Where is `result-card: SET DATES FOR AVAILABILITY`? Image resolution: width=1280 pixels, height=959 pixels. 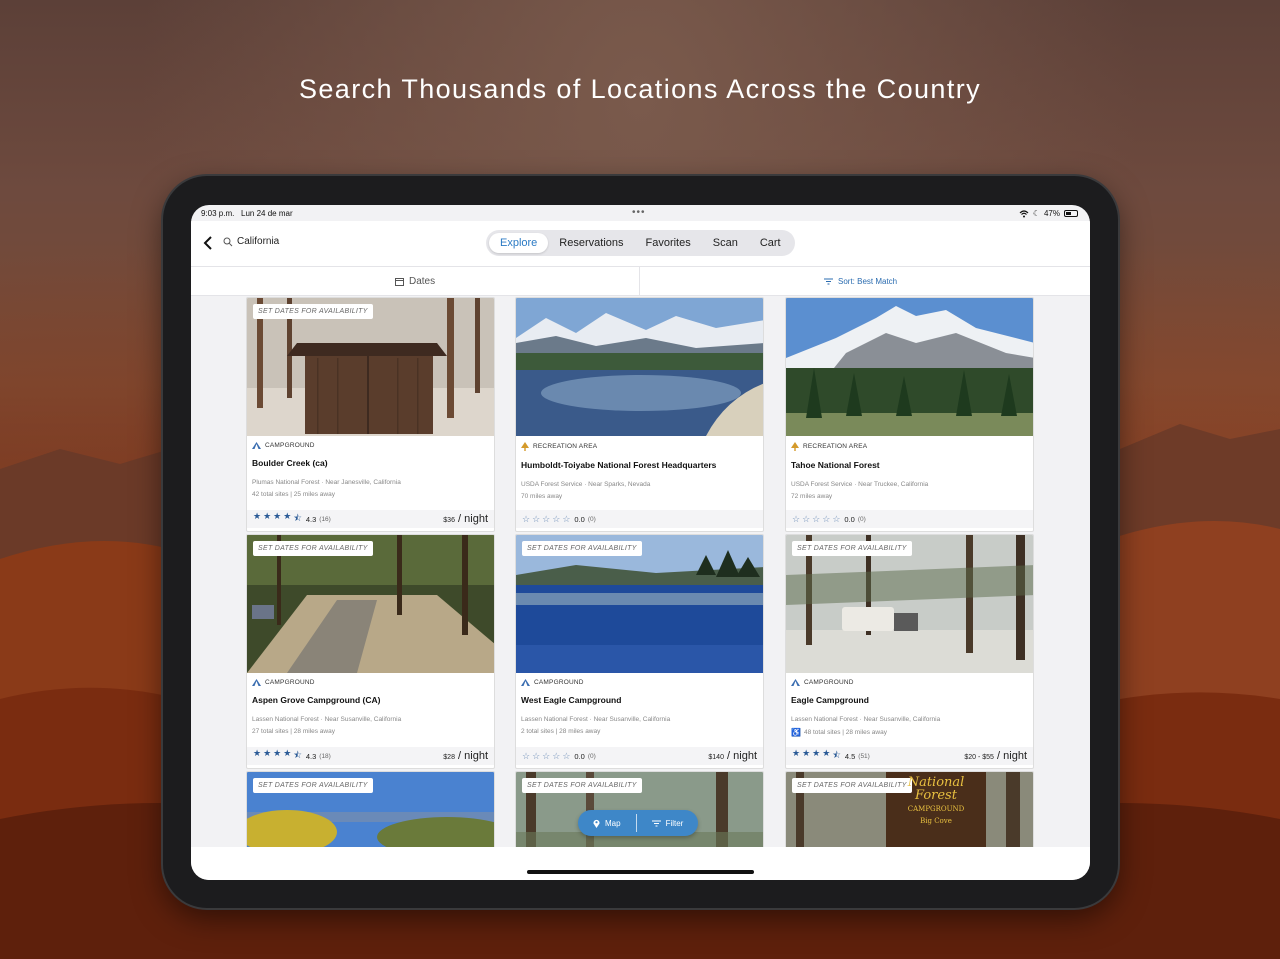 result-card: SET DATES FOR AVAILABILITY is located at coordinates (370, 809).